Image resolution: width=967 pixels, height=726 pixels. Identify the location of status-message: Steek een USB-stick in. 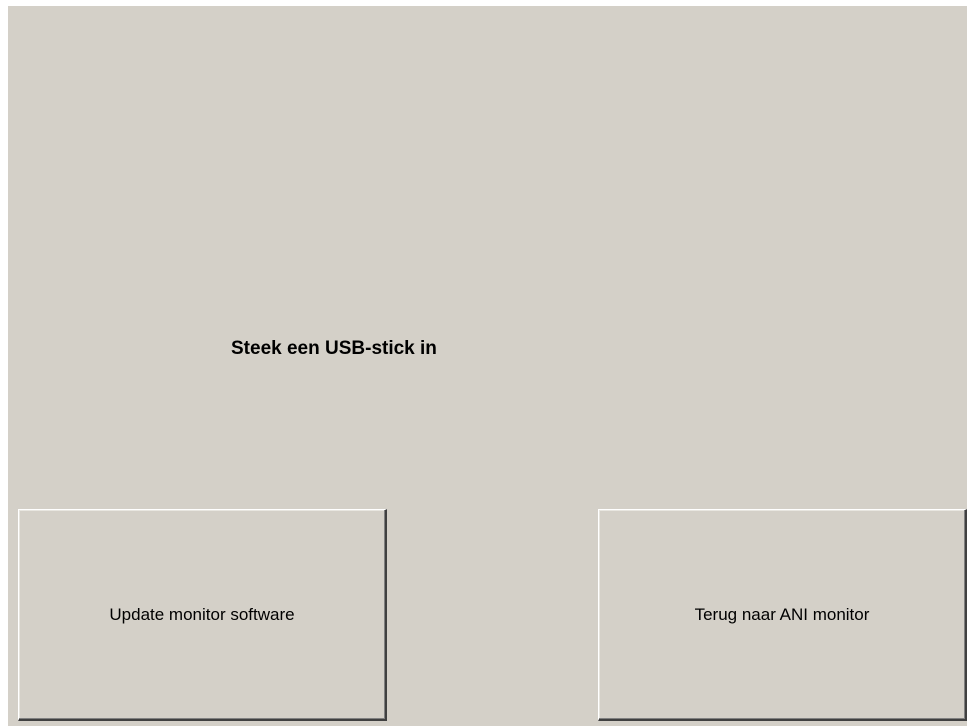
(334, 348).